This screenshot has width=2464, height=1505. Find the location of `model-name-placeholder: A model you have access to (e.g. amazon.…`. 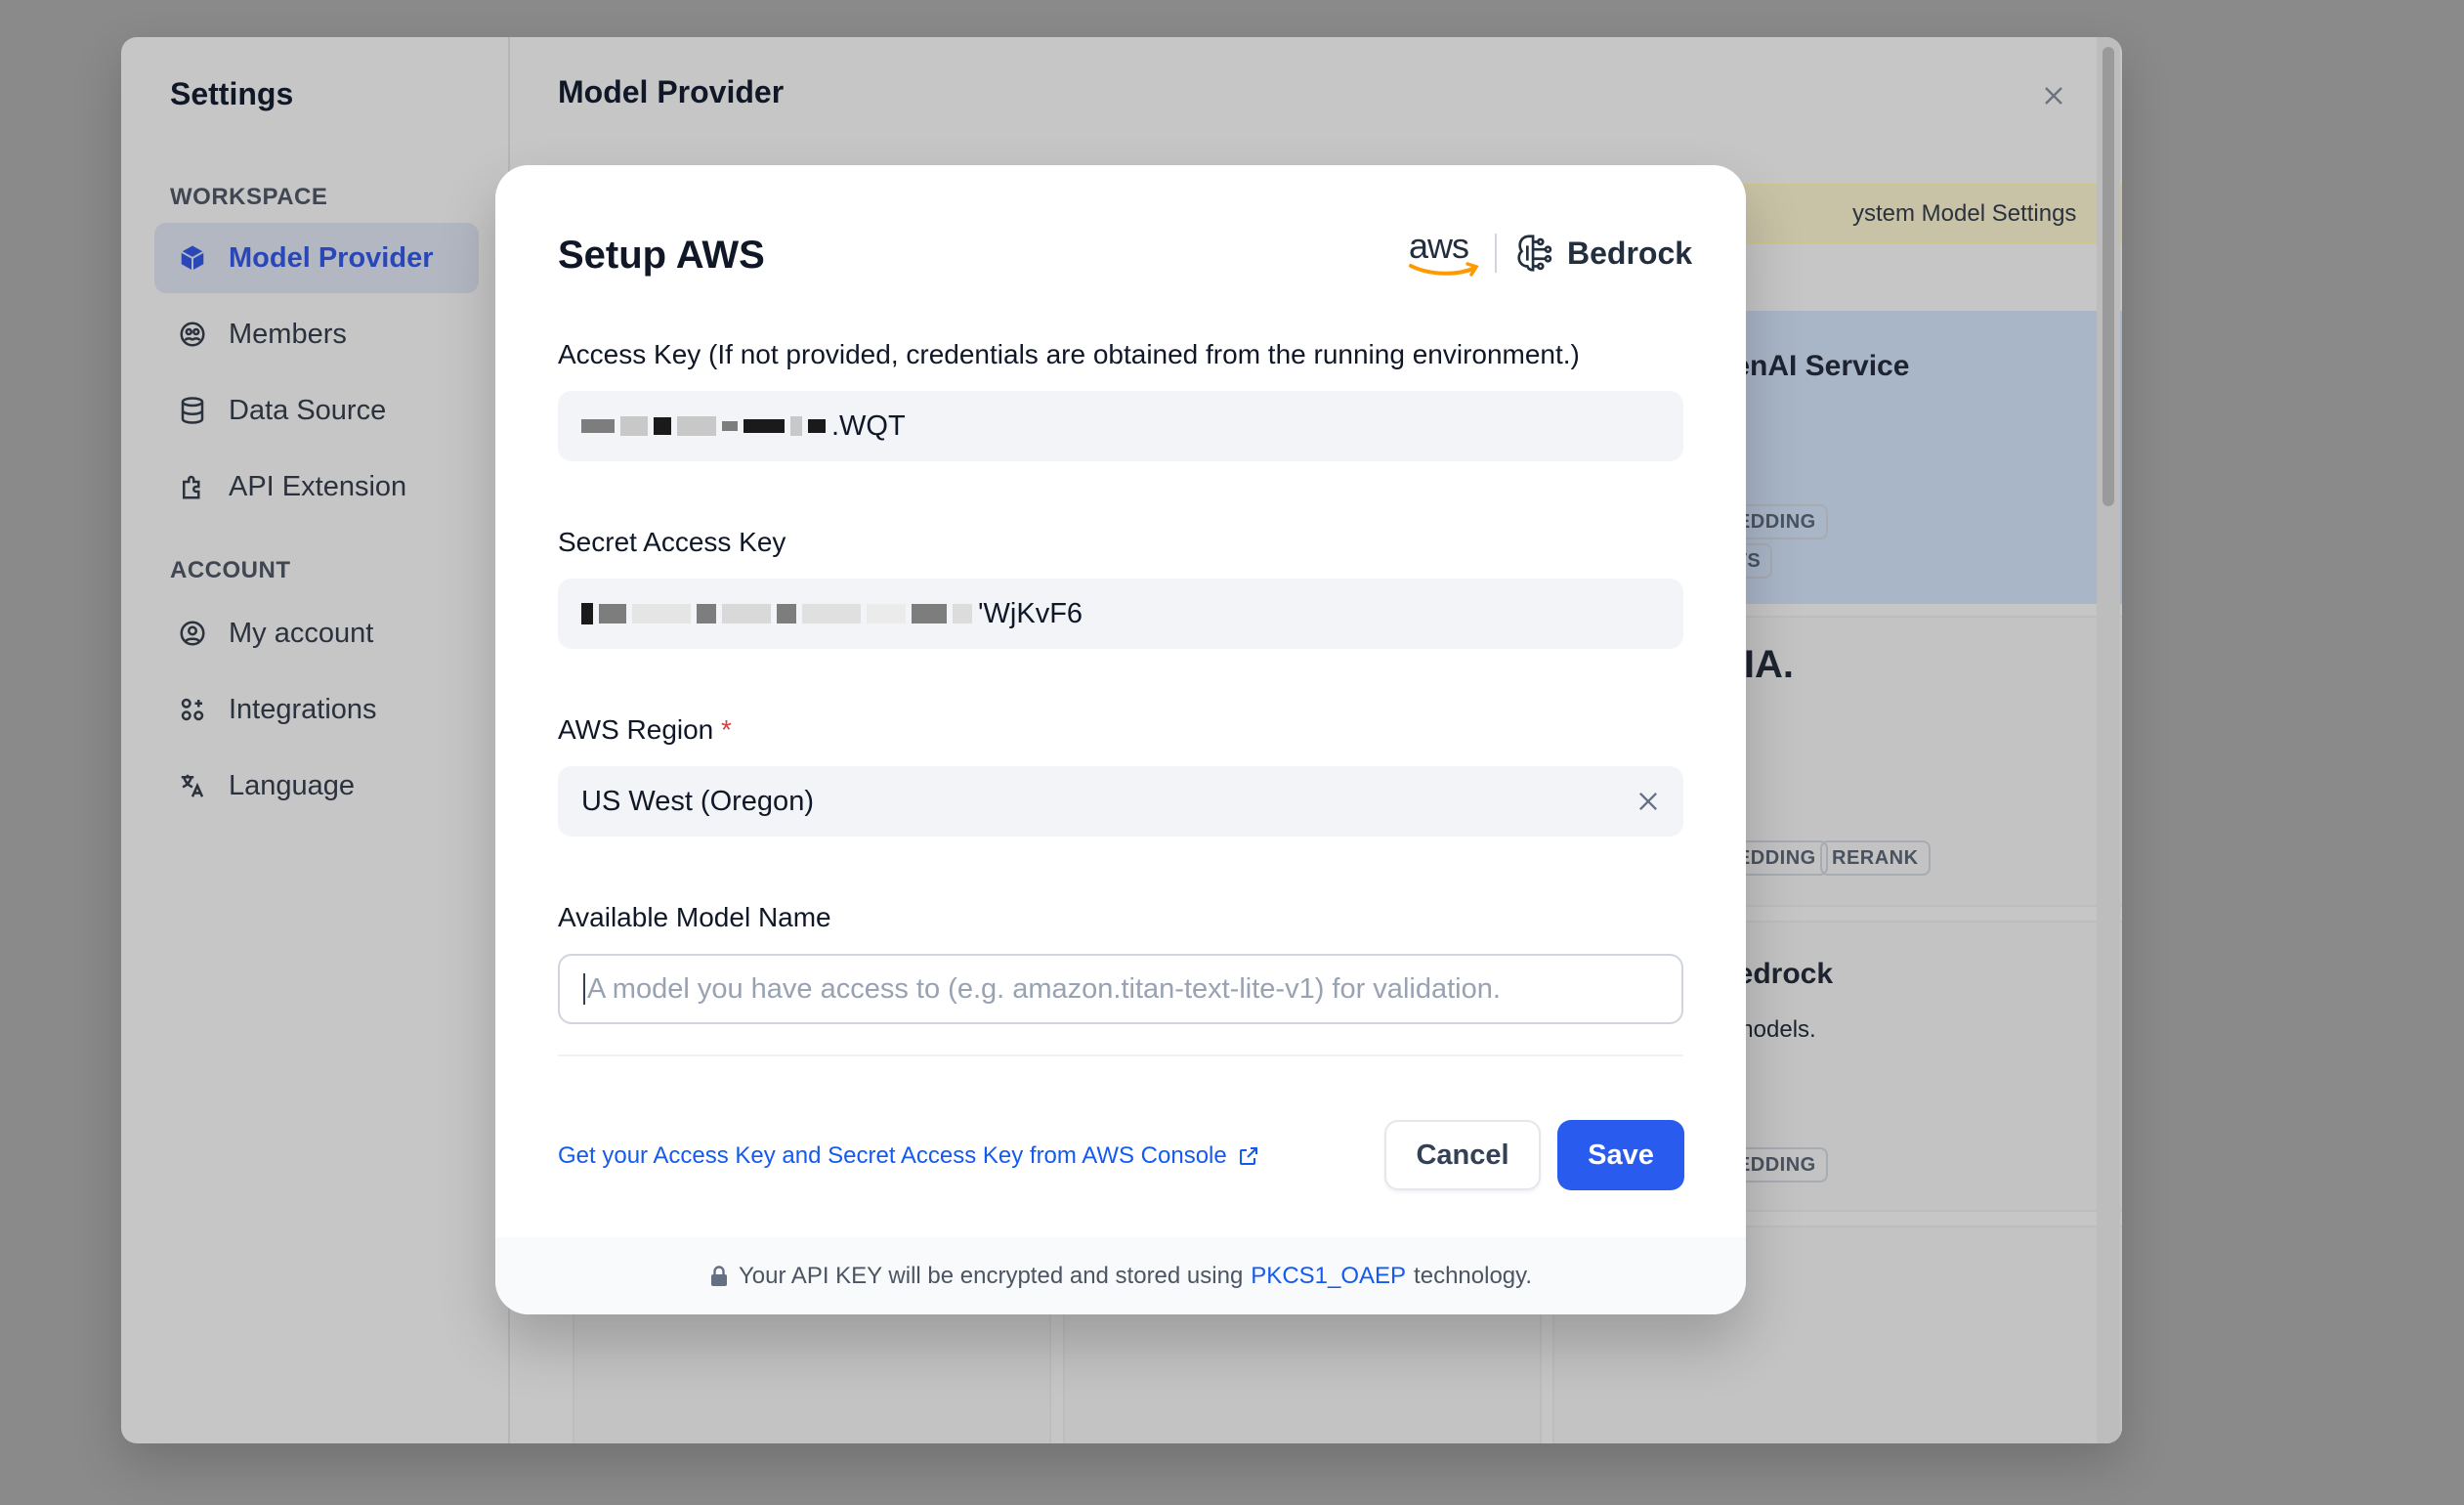

model-name-placeholder: A model you have access to (e.g. amazon.… is located at coordinates (1044, 988).